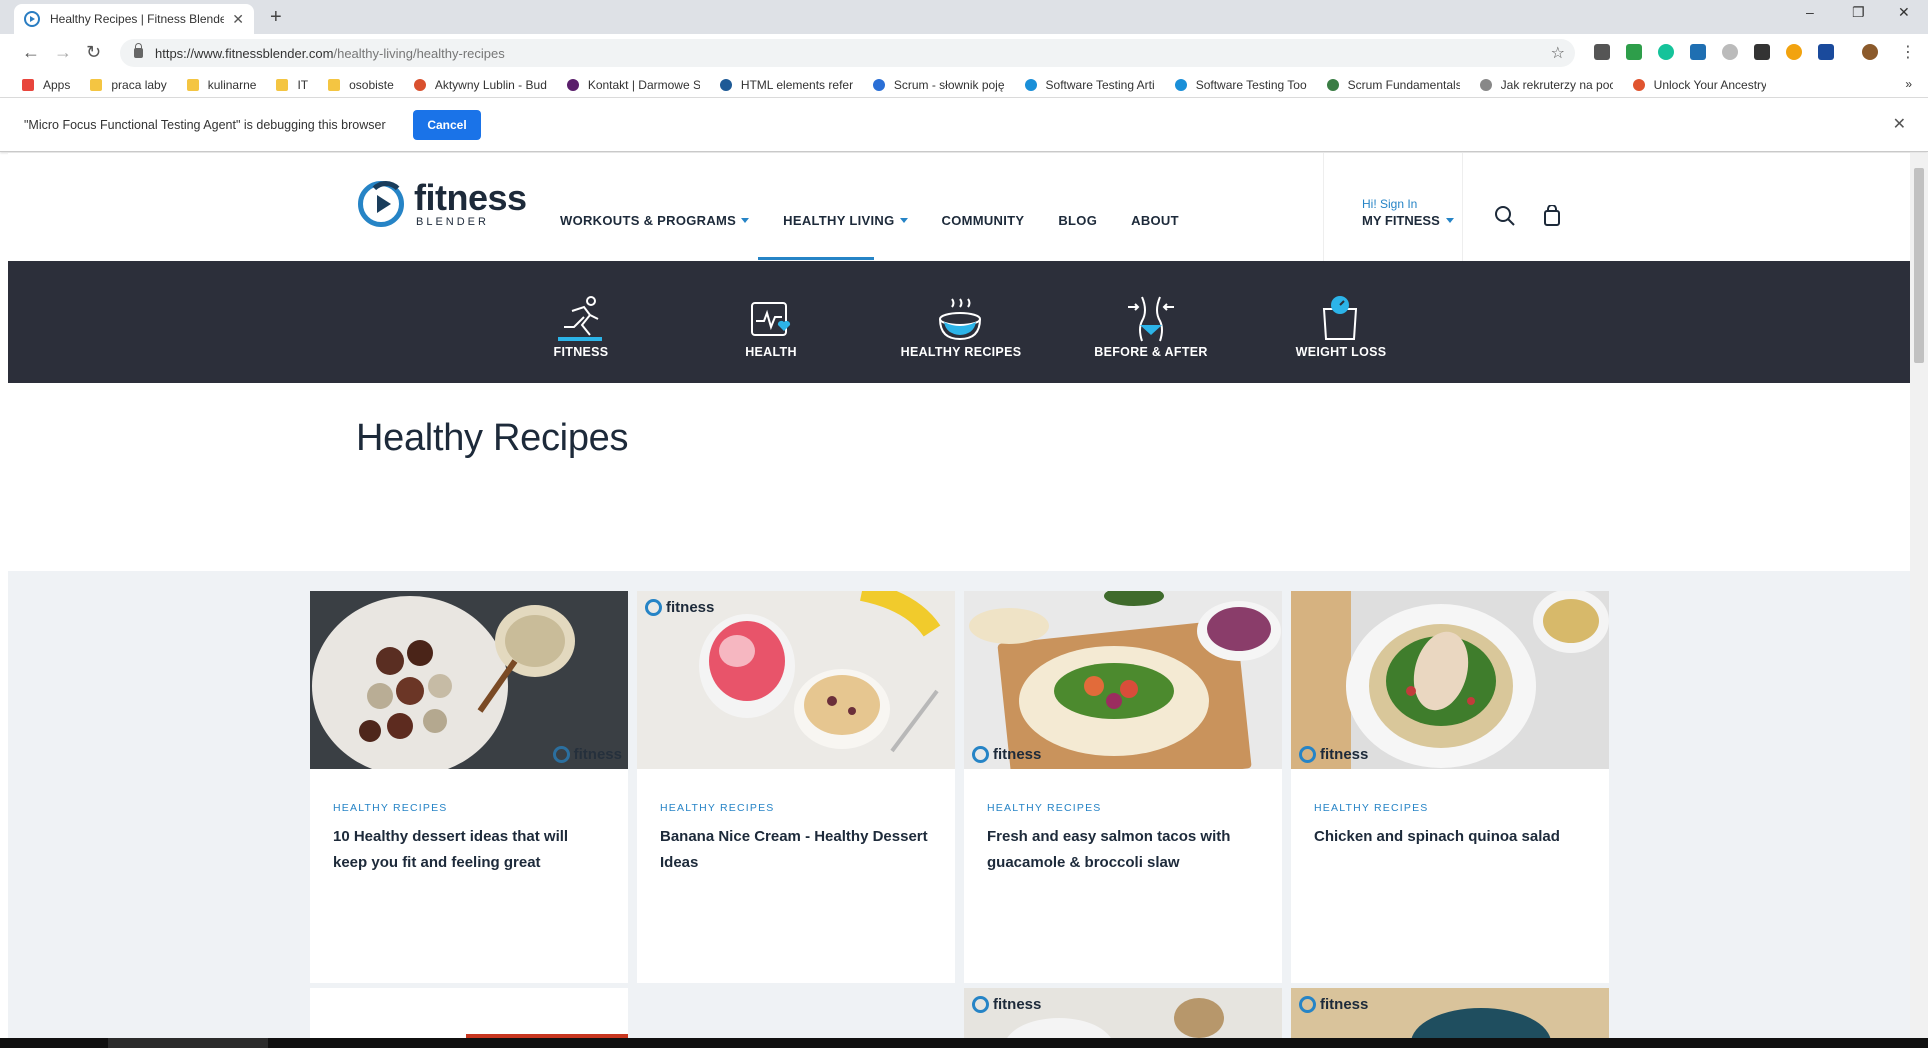  I want to click on active-nav-indicator, so click(816, 258).